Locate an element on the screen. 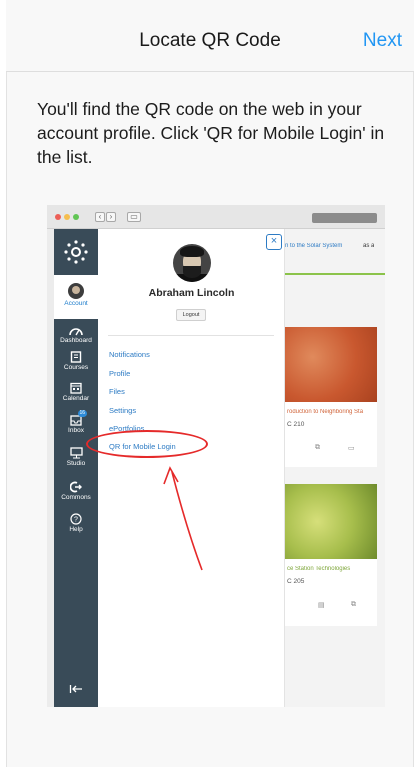 The image size is (419, 767). sidebar-item-inbox: 16 Inbox is located at coordinates (77, 422).